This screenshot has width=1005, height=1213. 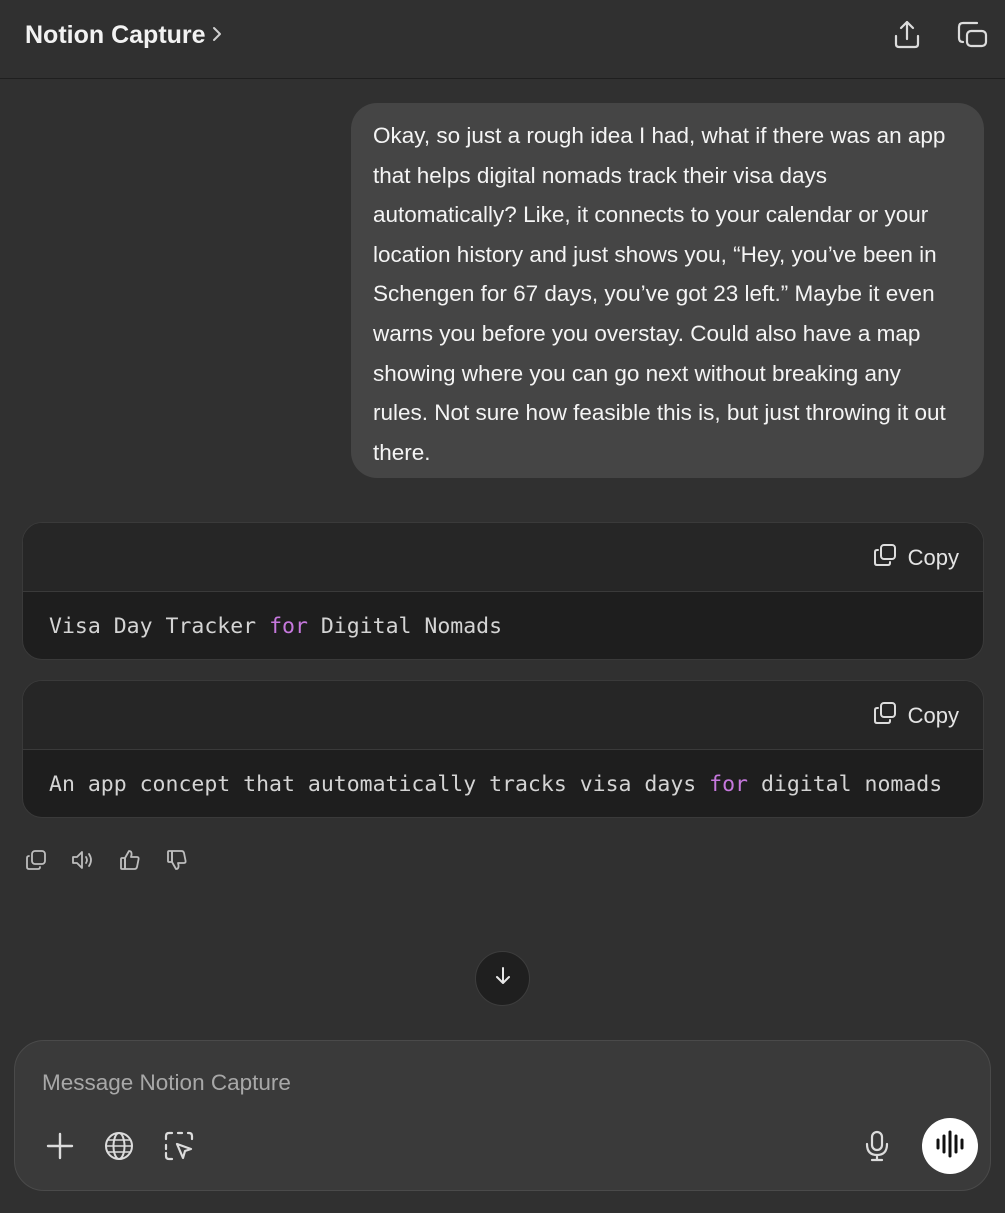 I want to click on thumbs-down-icon, so click(x=177, y=860).